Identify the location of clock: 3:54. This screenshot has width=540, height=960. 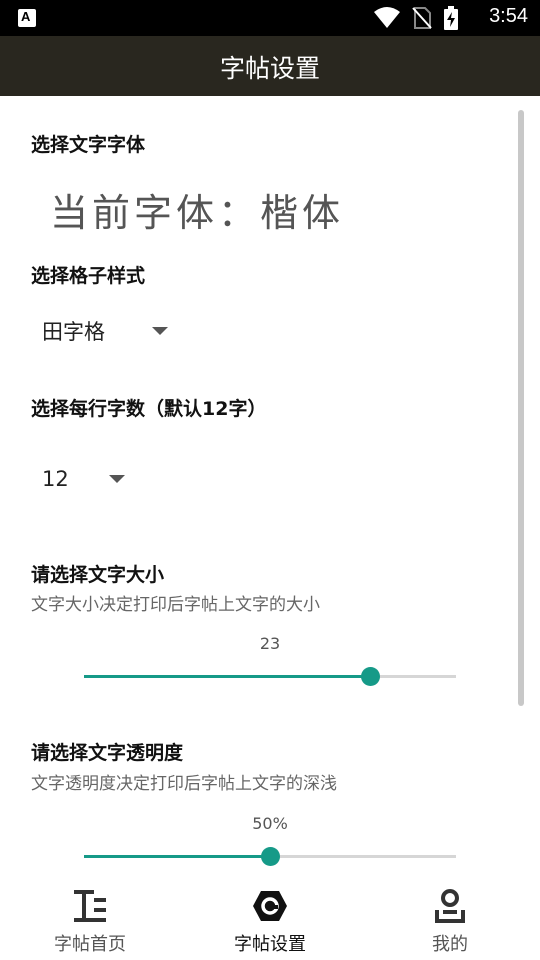
(508, 16).